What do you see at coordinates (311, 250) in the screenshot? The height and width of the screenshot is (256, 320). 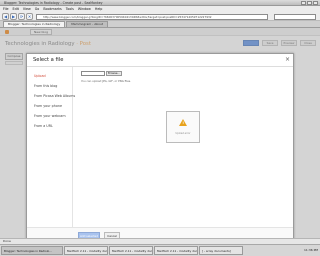 I see `clock: 11:36 PM` at bounding box center [311, 250].